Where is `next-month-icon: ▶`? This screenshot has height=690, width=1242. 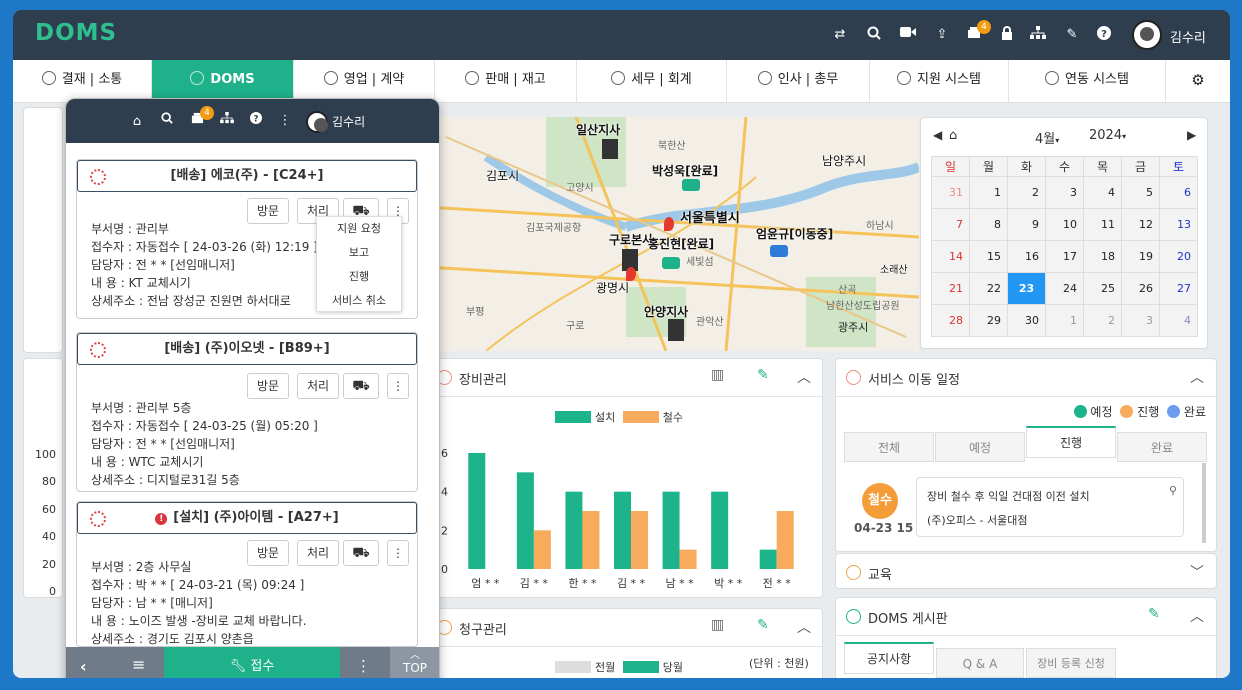
next-month-icon: ▶ is located at coordinates (1191, 135).